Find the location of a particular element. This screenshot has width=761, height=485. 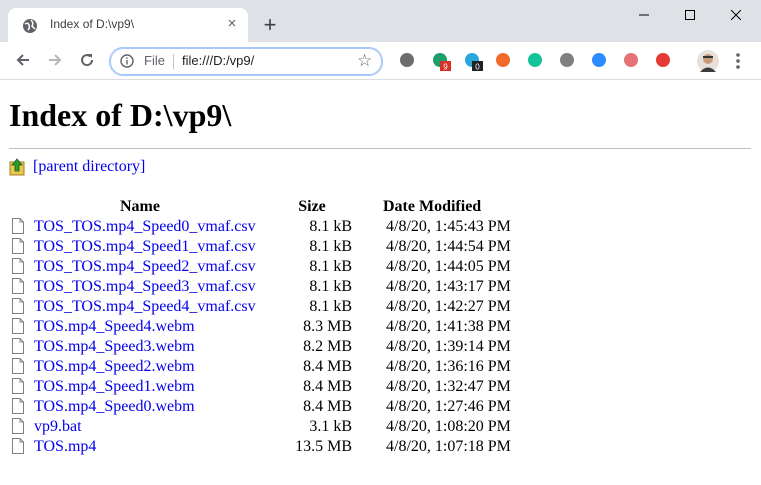

extension-circle-icon is located at coordinates (568, 61).